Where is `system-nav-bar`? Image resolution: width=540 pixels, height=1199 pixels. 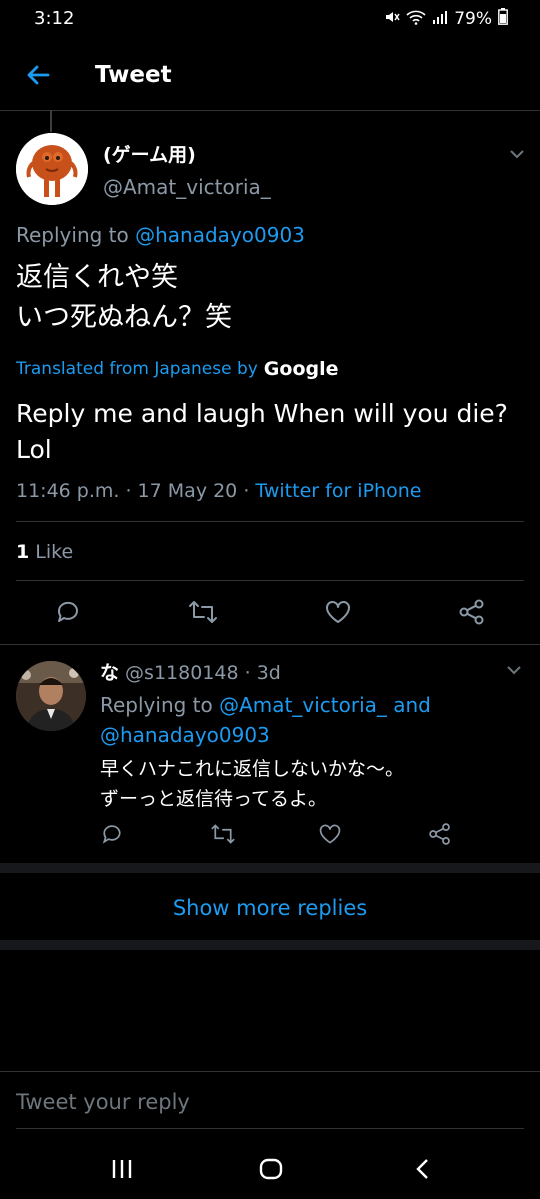 system-nav-bar is located at coordinates (270, 1169).